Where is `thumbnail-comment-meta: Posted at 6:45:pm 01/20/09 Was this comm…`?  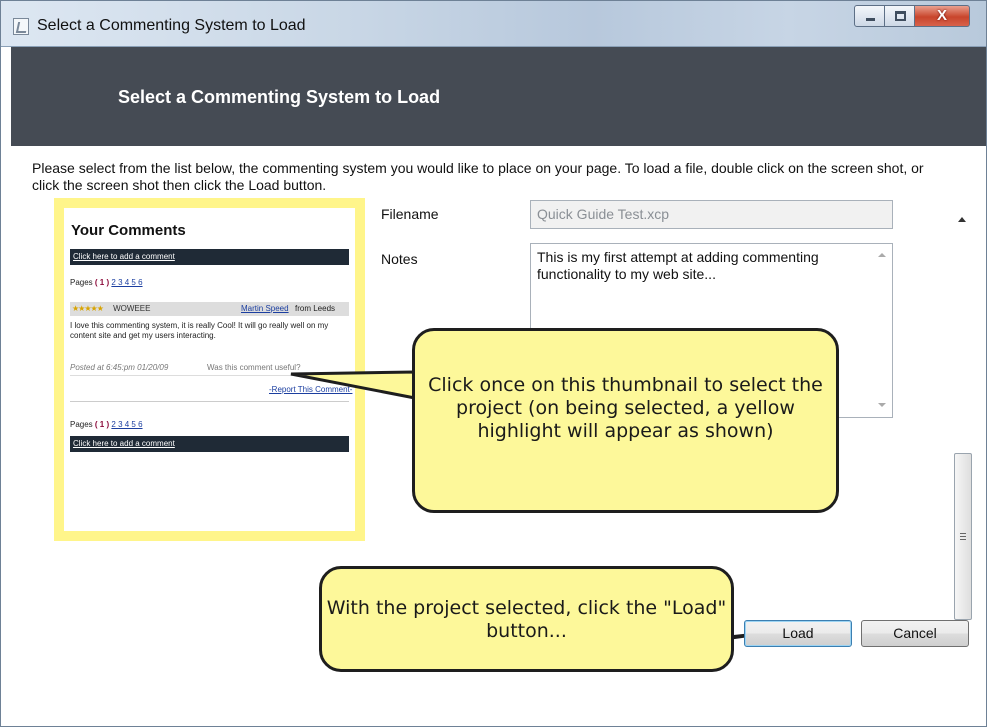 thumbnail-comment-meta: Posted at 6:45:pm 01/20/09 Was this comm… is located at coordinates (209, 369).